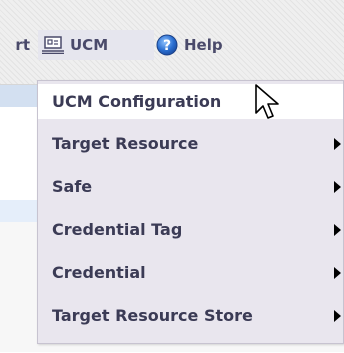 Image resolution: width=344 pixels, height=353 pixels. Describe the element at coordinates (53, 45) in the screenshot. I see `monitor-icon` at that location.